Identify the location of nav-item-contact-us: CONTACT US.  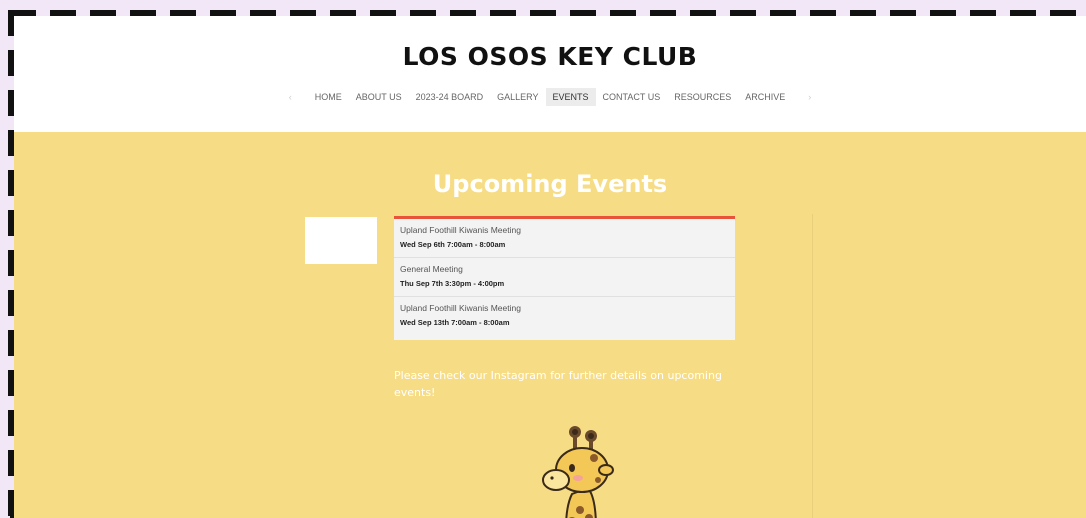
(632, 97).